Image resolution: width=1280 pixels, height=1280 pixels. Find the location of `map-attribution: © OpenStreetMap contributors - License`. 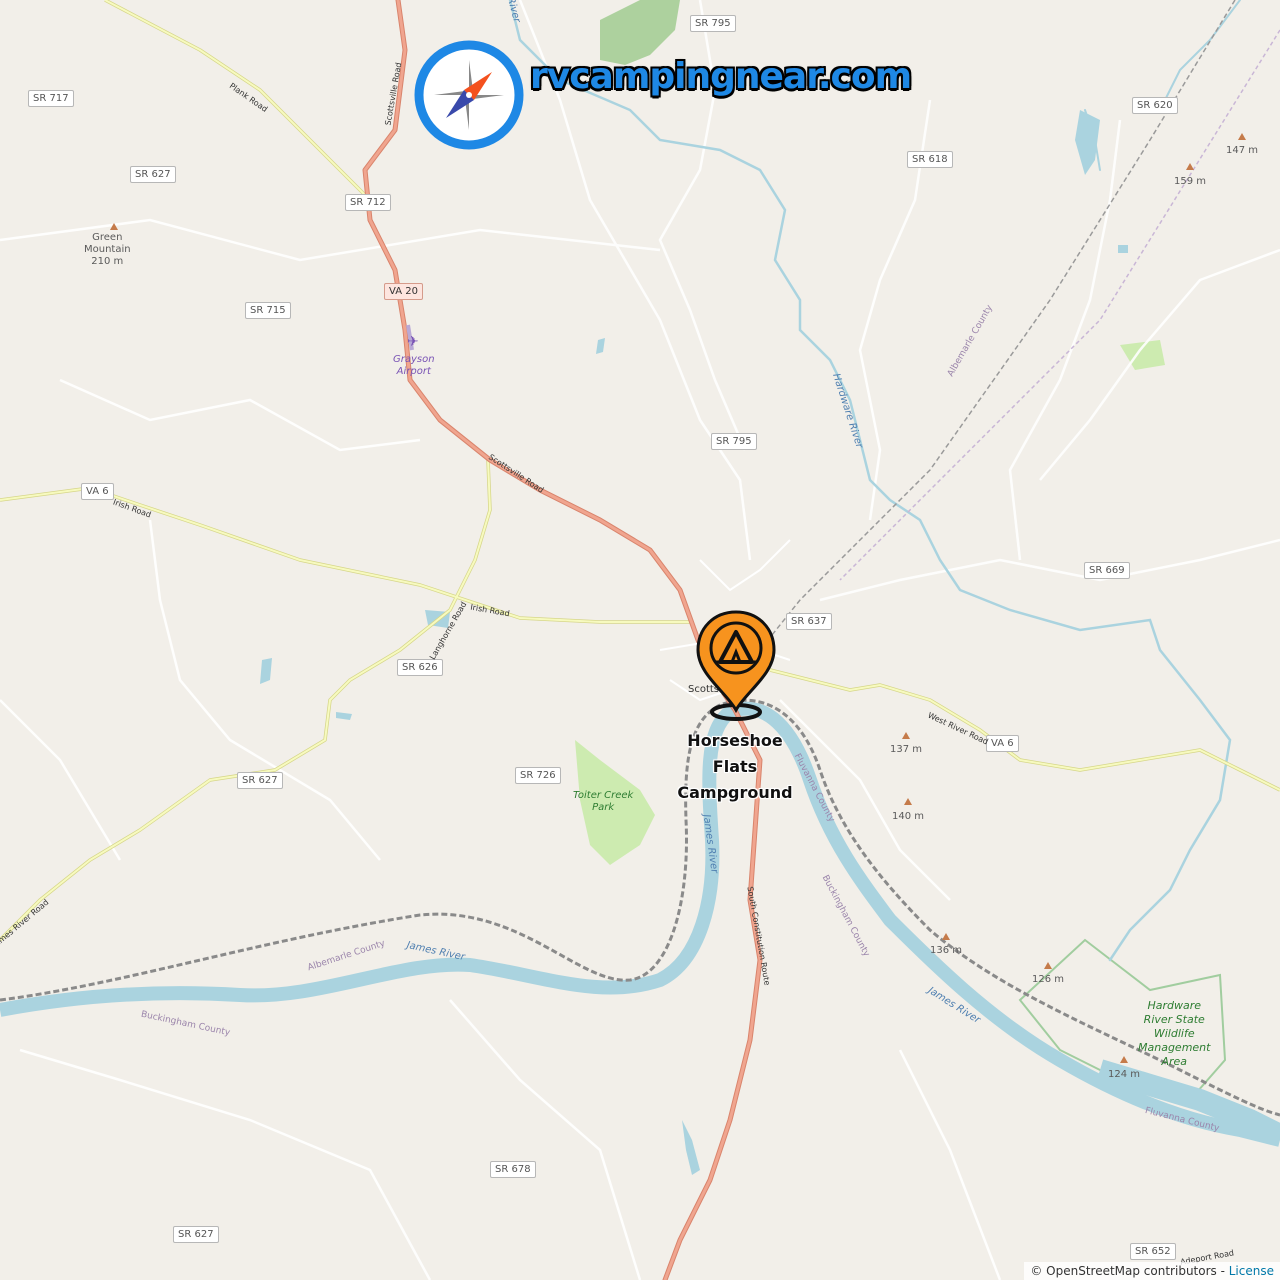

map-attribution: © OpenStreetMap contributors - License is located at coordinates (1152, 1271).